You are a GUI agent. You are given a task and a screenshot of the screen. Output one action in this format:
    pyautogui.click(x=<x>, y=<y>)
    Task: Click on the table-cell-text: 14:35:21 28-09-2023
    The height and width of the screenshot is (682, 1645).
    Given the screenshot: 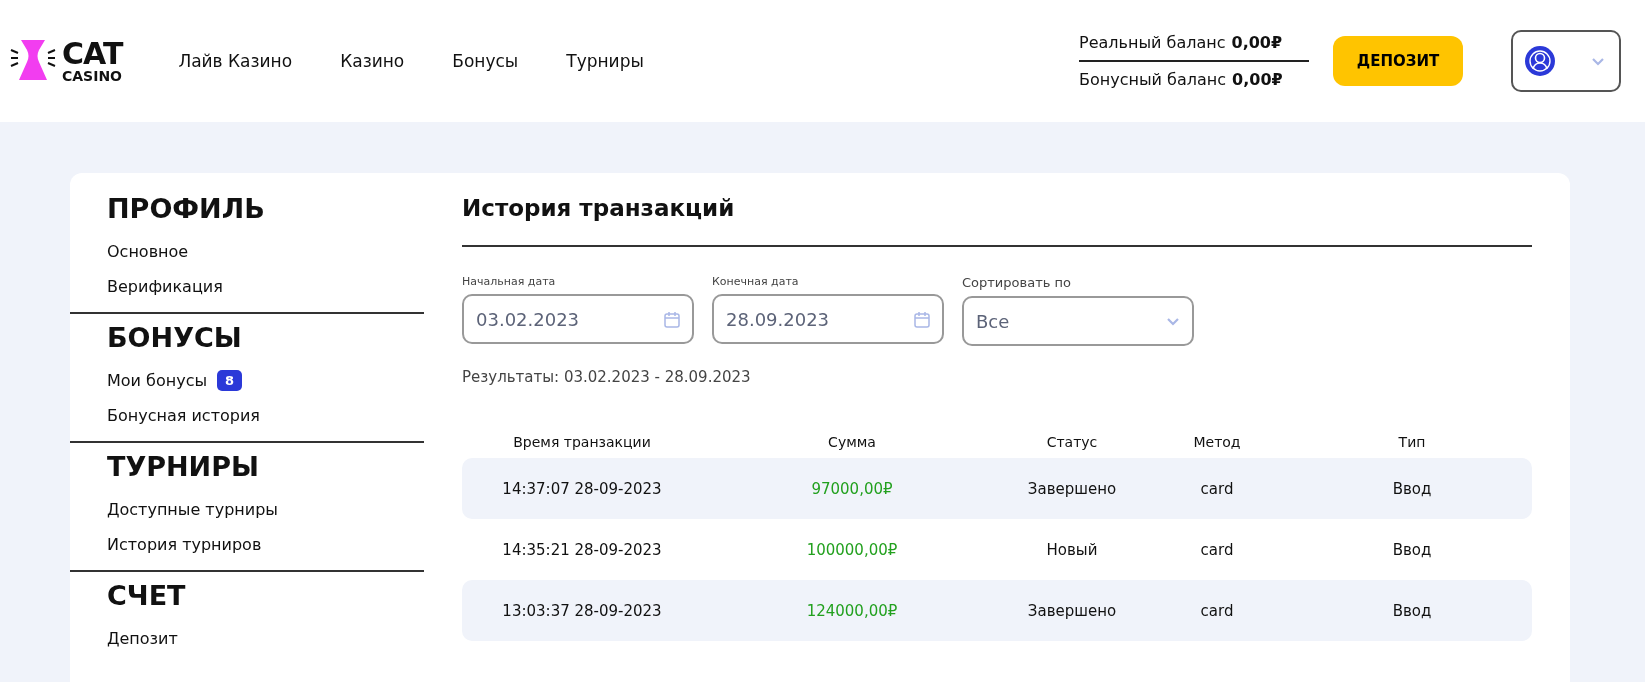 What is the action you would take?
    pyautogui.click(x=582, y=549)
    